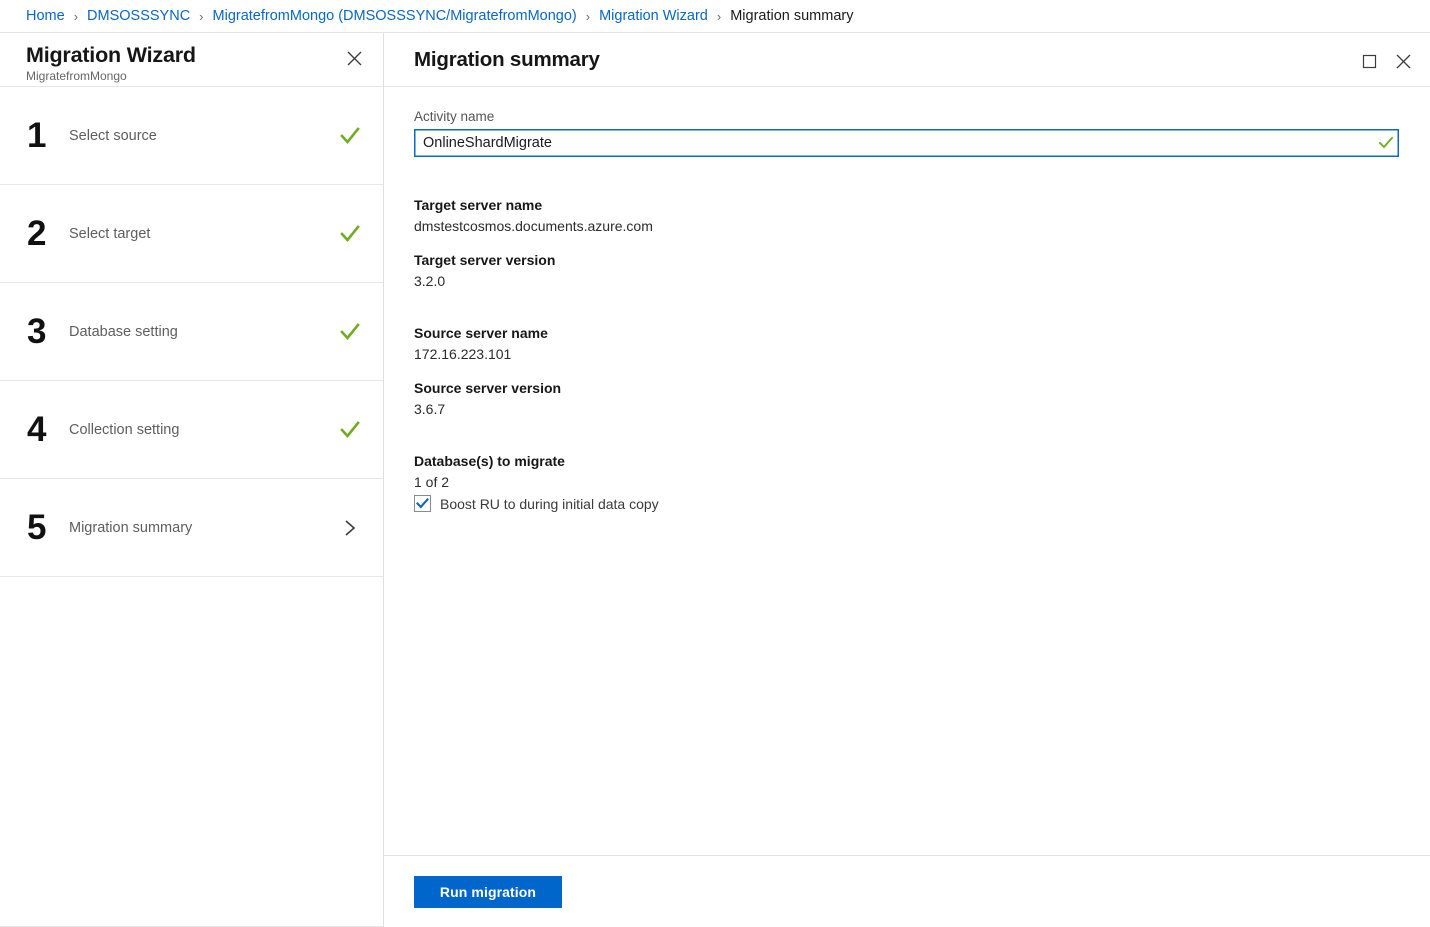 The width and height of the screenshot is (1430, 927). Describe the element at coordinates (191, 752) in the screenshot. I see `wizard-empty-area` at that location.